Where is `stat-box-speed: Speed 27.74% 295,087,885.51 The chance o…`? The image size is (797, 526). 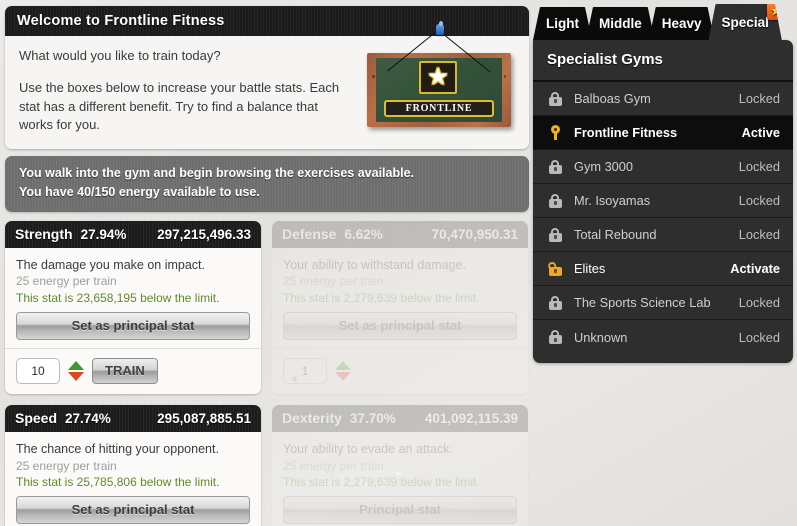
stat-box-speed: Speed 27.74% 295,087,885.51 The chance o… is located at coordinates (133, 465).